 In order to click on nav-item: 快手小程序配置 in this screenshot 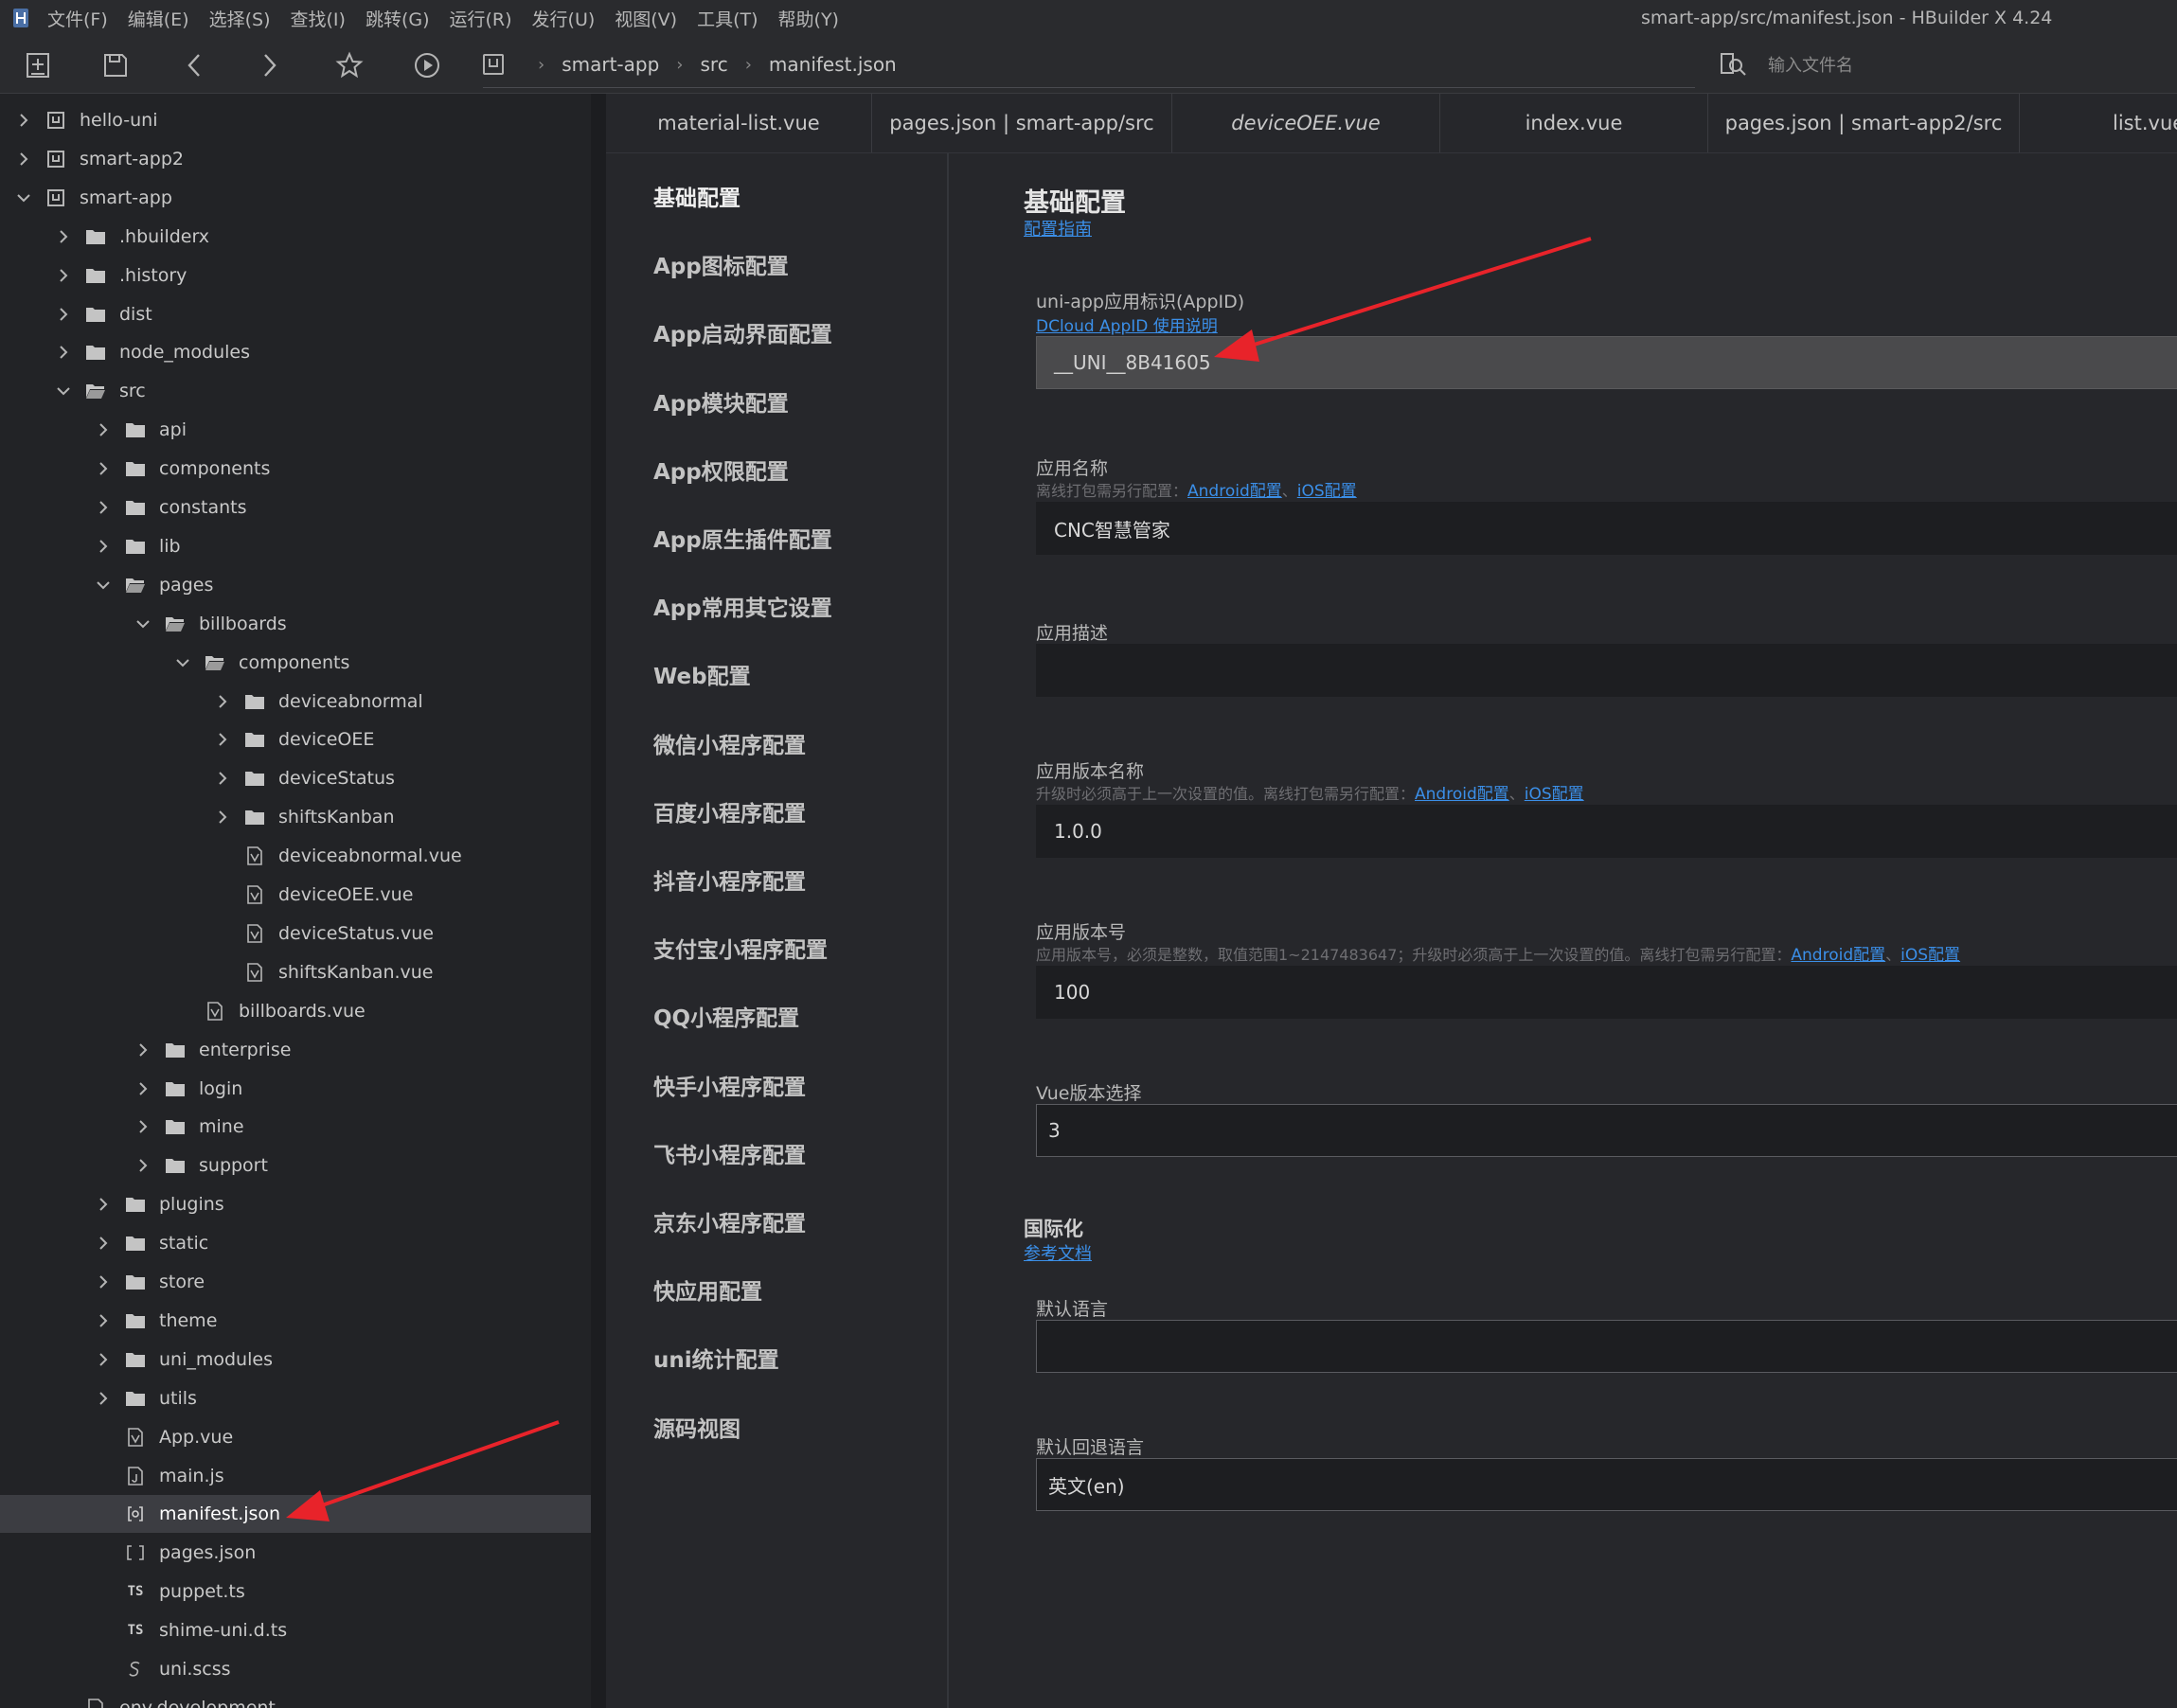, I will do `click(729, 1085)`.